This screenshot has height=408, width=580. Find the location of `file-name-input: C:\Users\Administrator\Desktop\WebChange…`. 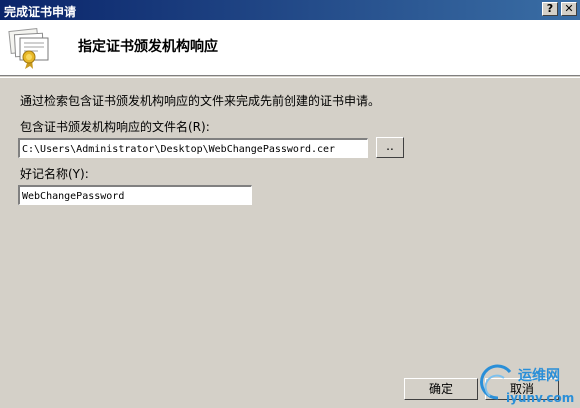

file-name-input: C:\Users\Administrator\Desktop\WebChange… is located at coordinates (193, 148).